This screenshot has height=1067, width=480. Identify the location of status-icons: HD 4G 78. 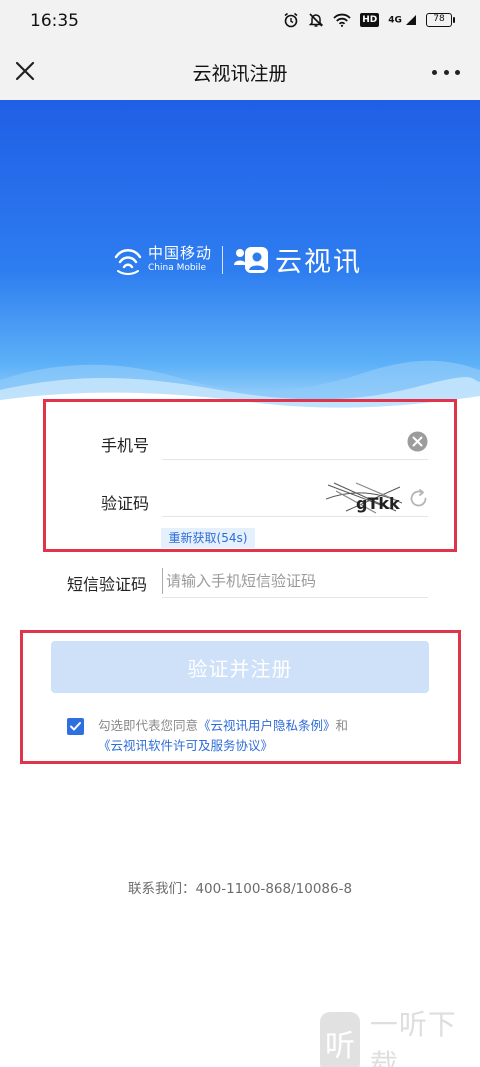
(369, 20).